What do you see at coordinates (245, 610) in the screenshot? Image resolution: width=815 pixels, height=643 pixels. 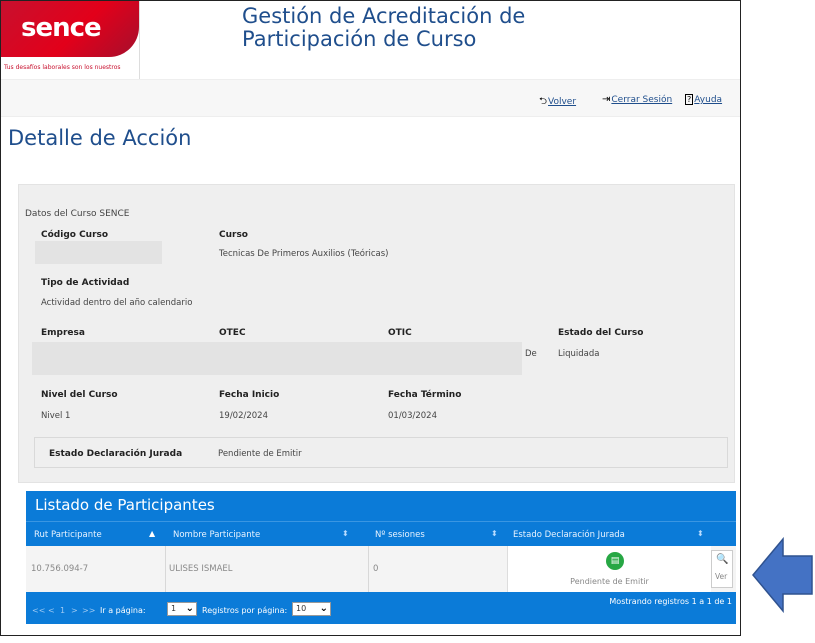 I see `per-page-label: Registros por página:` at bounding box center [245, 610].